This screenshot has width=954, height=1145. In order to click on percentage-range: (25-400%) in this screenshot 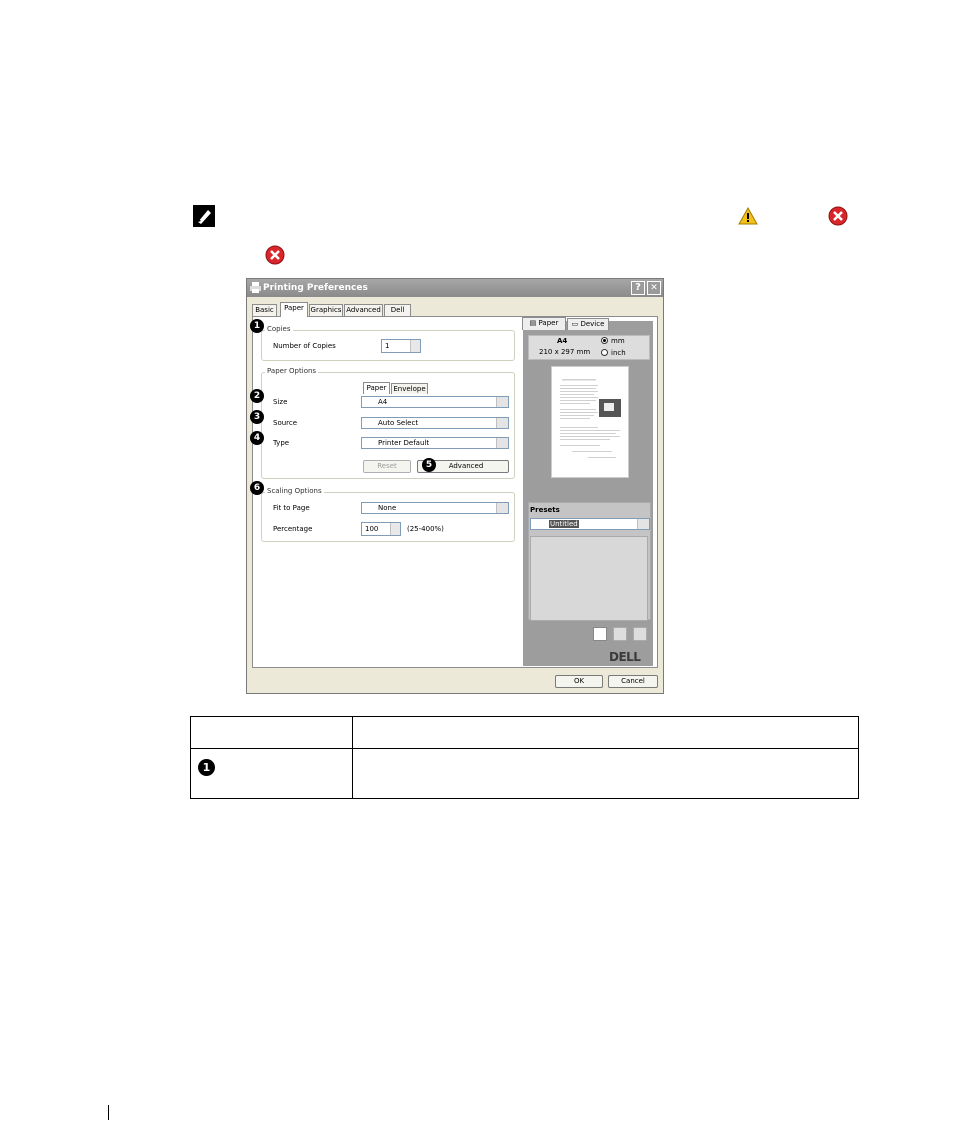, I will do `click(425, 529)`.